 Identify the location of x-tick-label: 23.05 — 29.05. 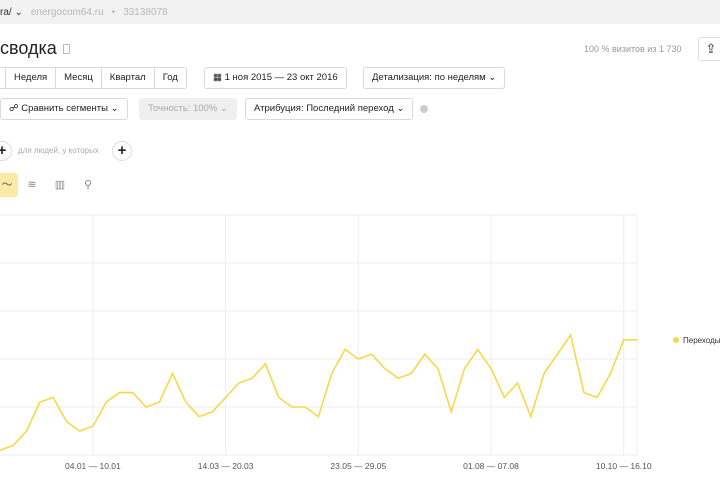
(358, 466).